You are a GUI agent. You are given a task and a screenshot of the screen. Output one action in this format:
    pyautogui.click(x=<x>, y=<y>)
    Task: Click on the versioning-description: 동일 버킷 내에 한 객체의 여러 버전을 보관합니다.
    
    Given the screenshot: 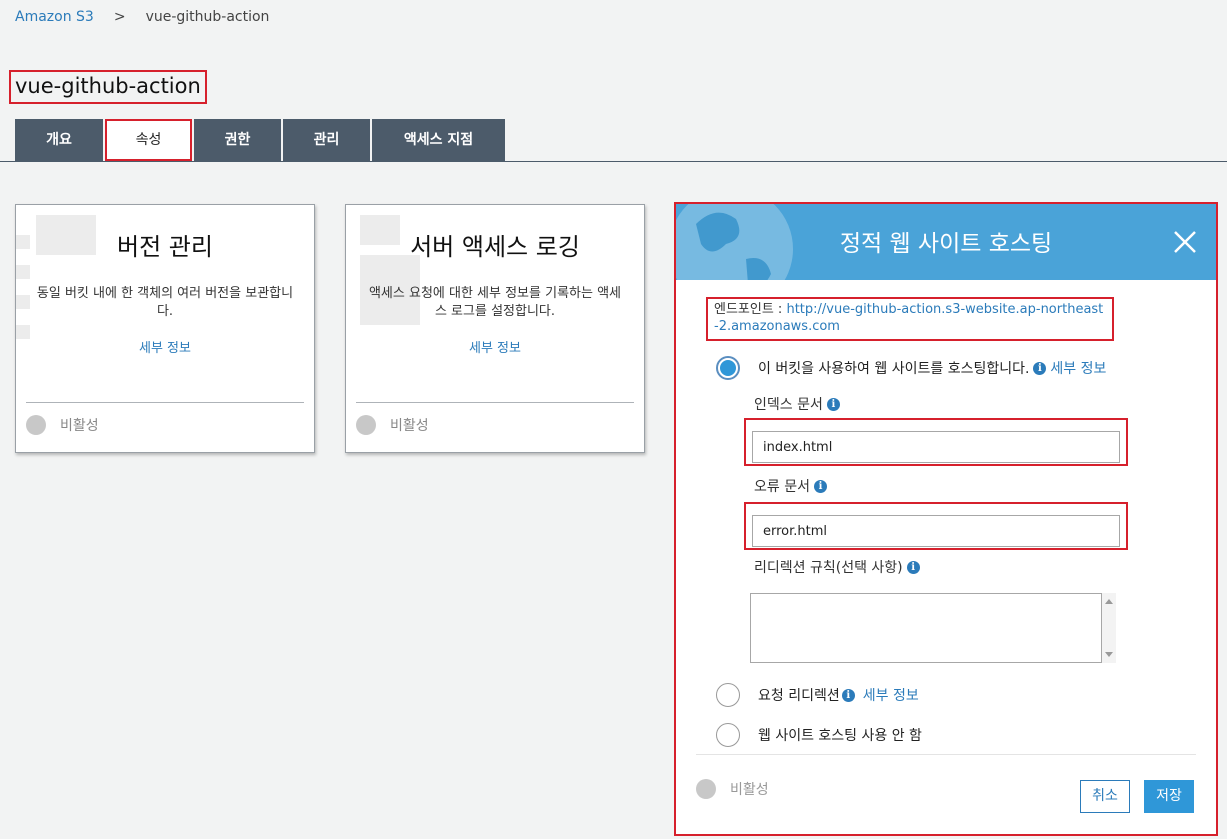 What is the action you would take?
    pyautogui.click(x=165, y=302)
    